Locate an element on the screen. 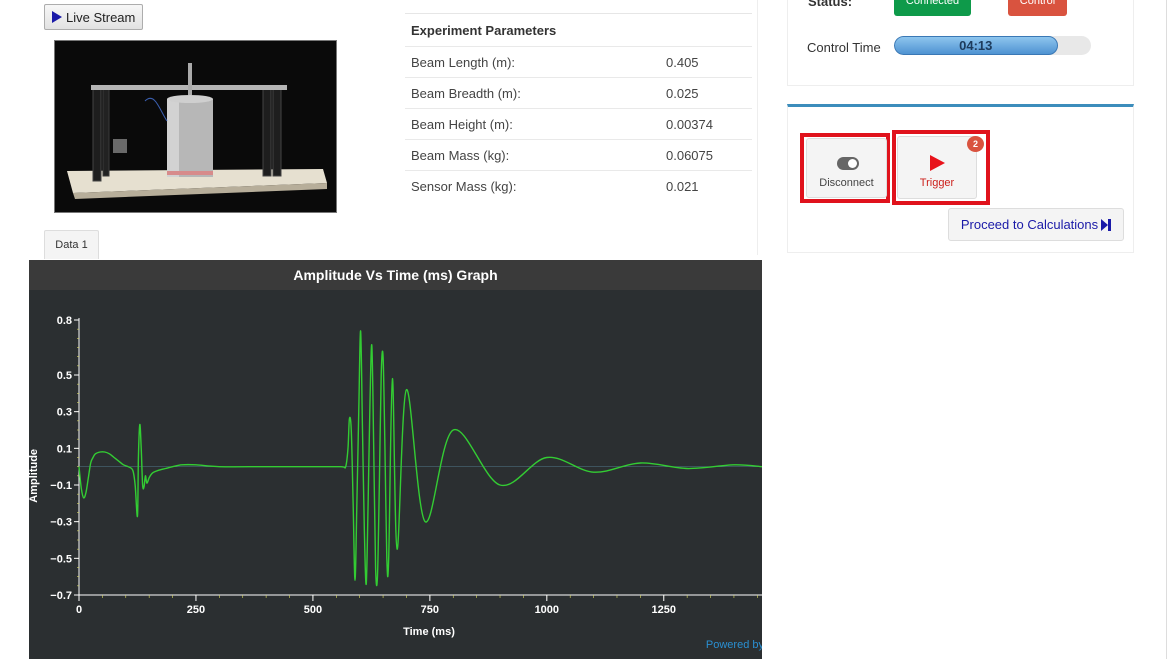 The height and width of the screenshot is (659, 1171). x-tick-label: 250 is located at coordinates (196, 610).